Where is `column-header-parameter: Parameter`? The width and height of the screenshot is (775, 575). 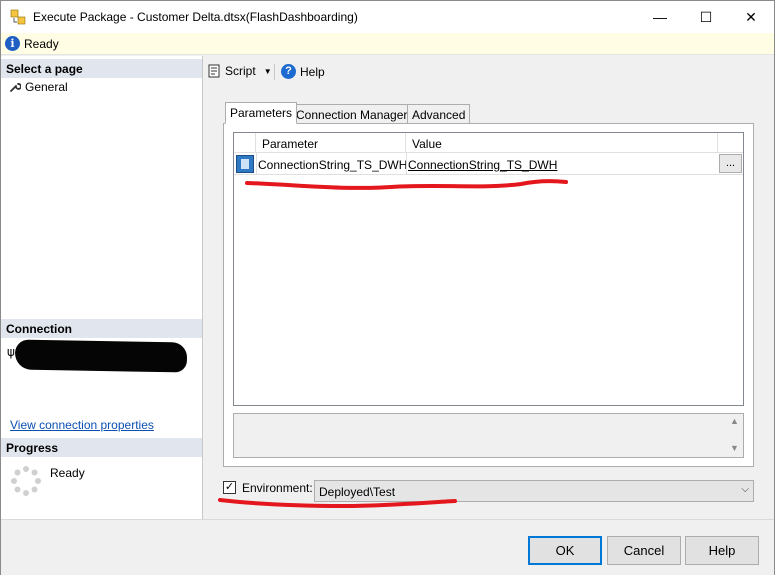 column-header-parameter: Parameter is located at coordinates (331, 143).